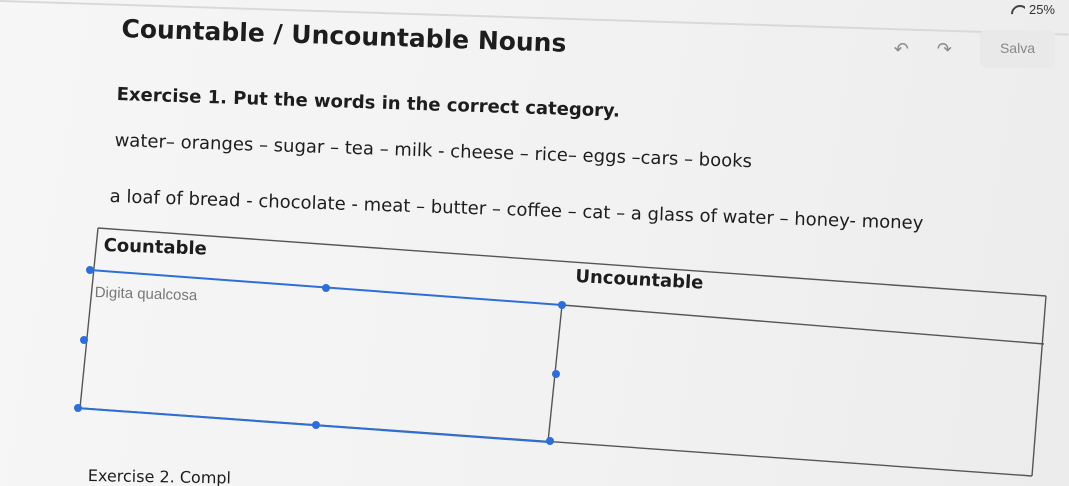  What do you see at coordinates (155, 247) in the screenshot?
I see `header-countable: Countable` at bounding box center [155, 247].